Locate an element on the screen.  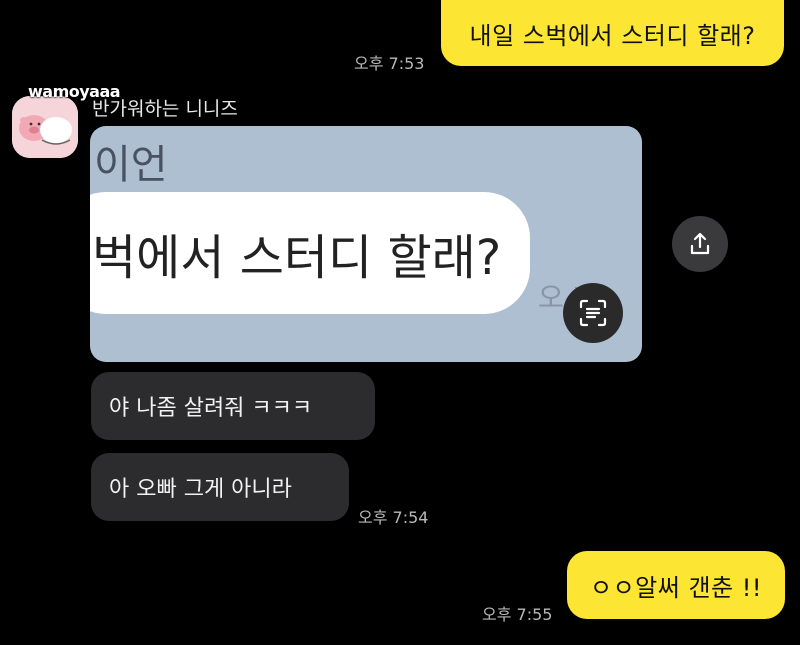
outgoing-message-bubble: 내일 스벅에서 스터디 할래? is located at coordinates (612, 33).